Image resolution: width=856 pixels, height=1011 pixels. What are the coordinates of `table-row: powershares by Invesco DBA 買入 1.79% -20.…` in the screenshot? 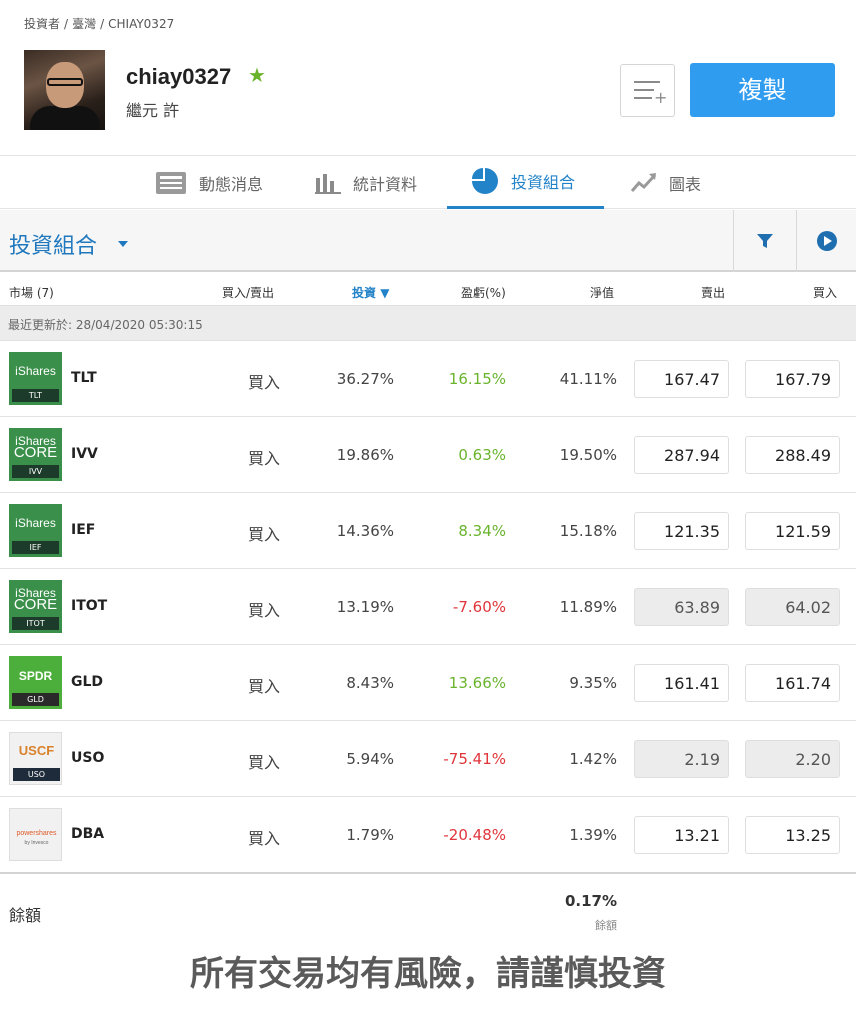 It's located at (428, 835).